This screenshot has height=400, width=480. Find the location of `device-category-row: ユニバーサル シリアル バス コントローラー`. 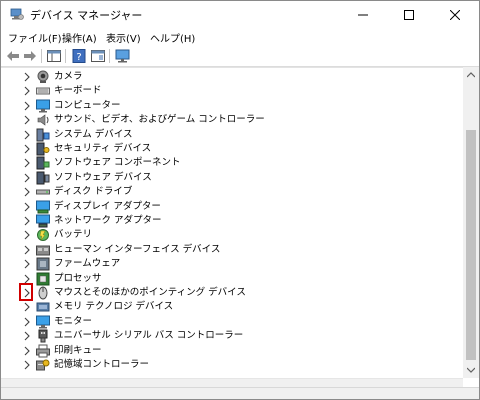

device-category-row: ユニバーサル シリアル バス コントローラー is located at coordinates (231, 336).